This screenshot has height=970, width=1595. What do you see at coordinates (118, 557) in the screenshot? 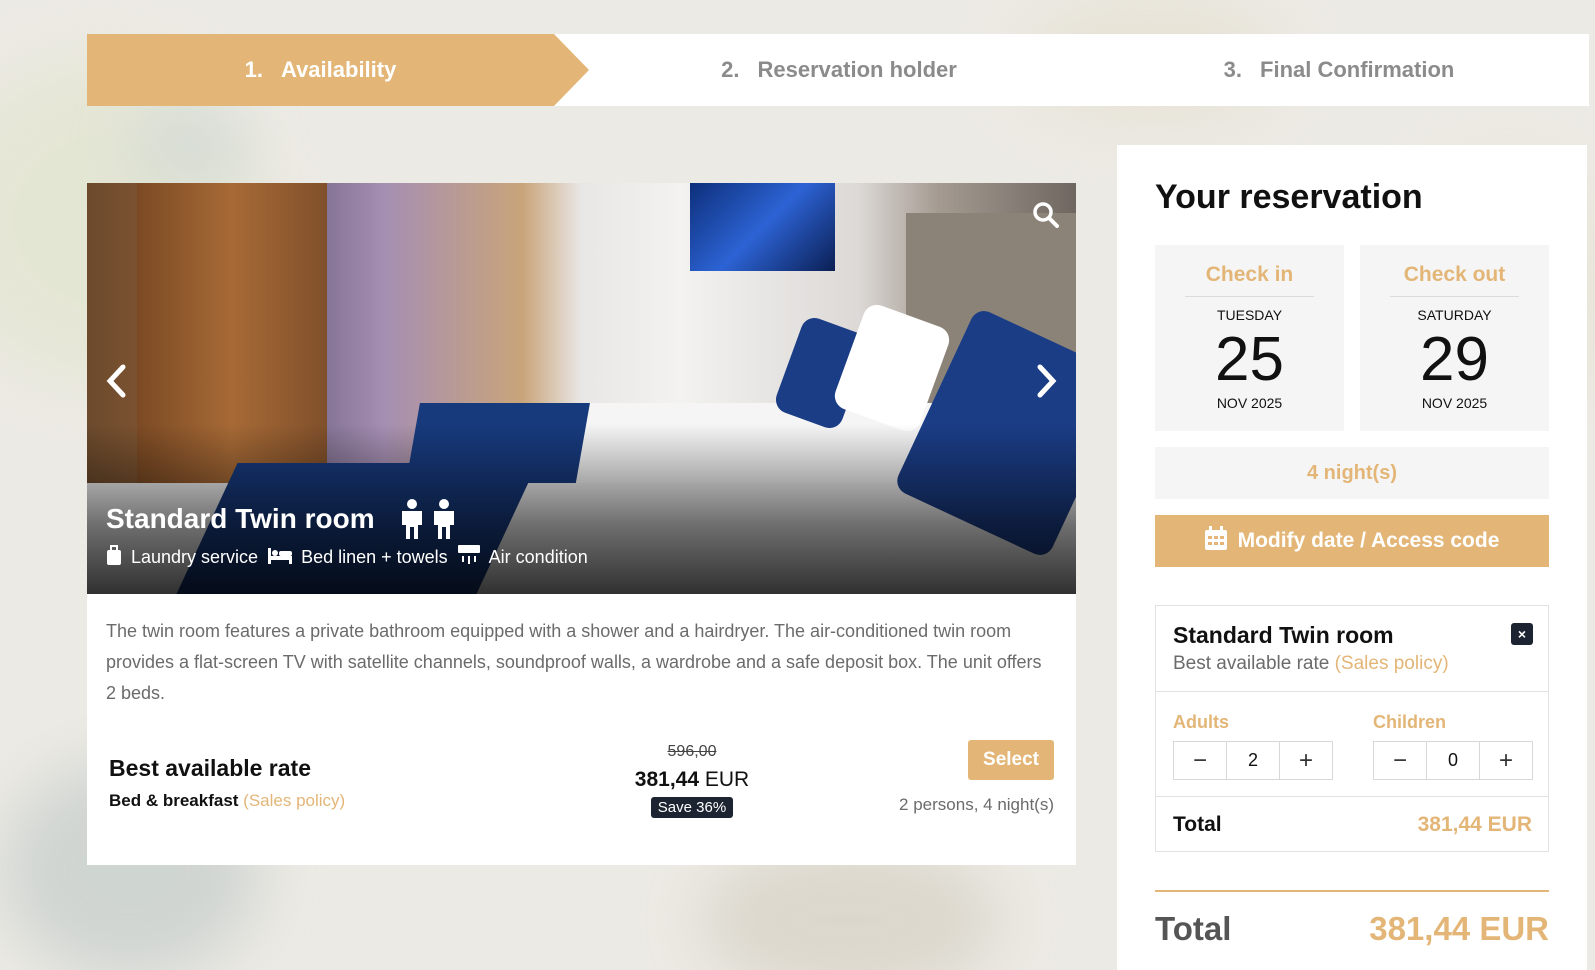
I see `laundry-icon` at bounding box center [118, 557].